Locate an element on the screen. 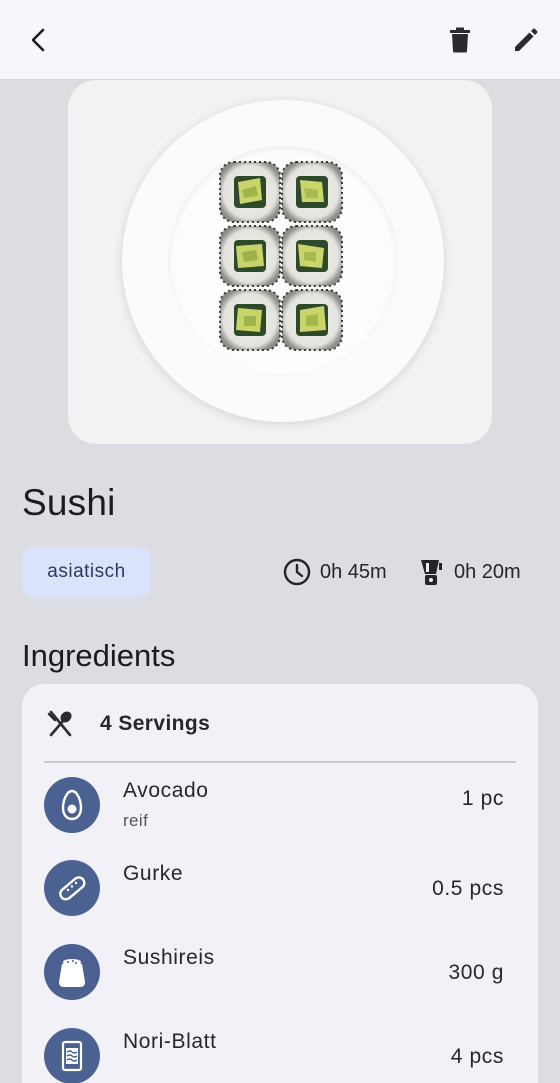  trash-icon is located at coordinates (460, 40).